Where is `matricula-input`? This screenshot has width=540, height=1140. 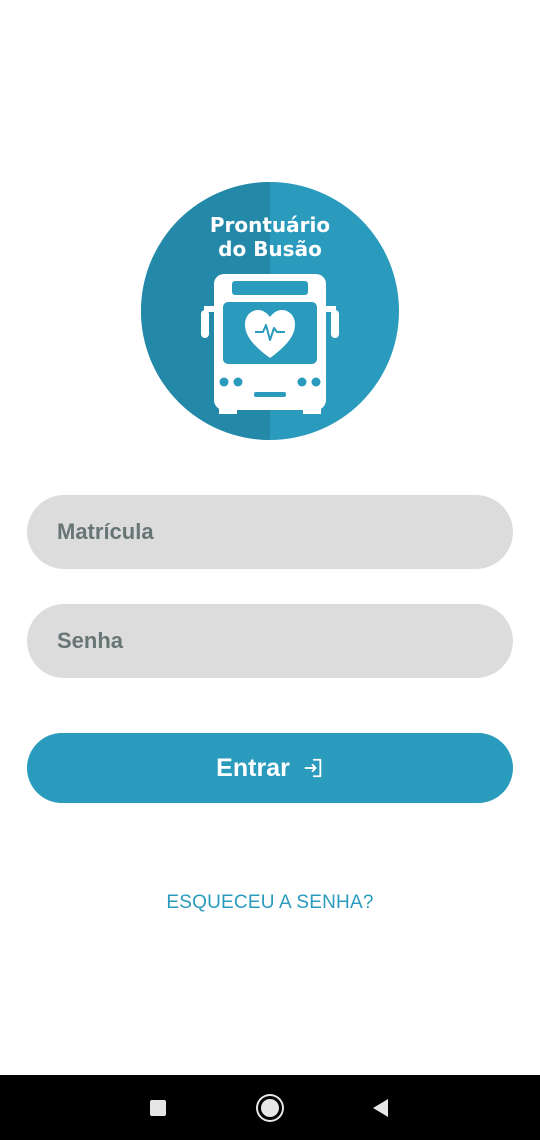
matricula-input is located at coordinates (270, 532).